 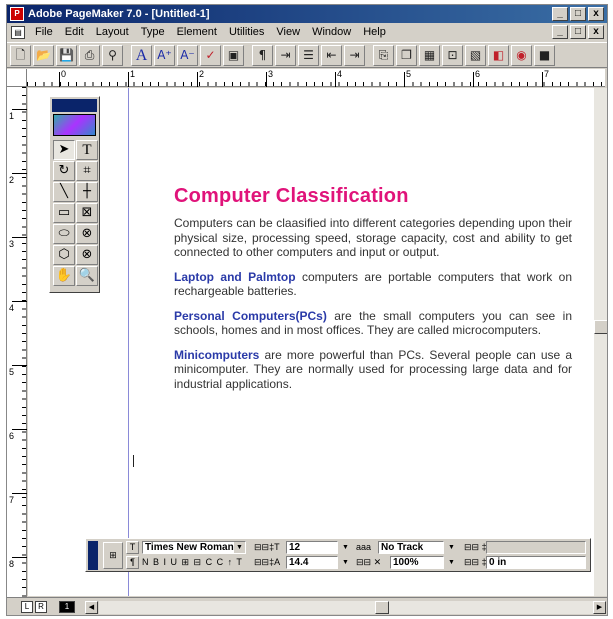 What do you see at coordinates (331, 32) in the screenshot?
I see `menu-window: Window` at bounding box center [331, 32].